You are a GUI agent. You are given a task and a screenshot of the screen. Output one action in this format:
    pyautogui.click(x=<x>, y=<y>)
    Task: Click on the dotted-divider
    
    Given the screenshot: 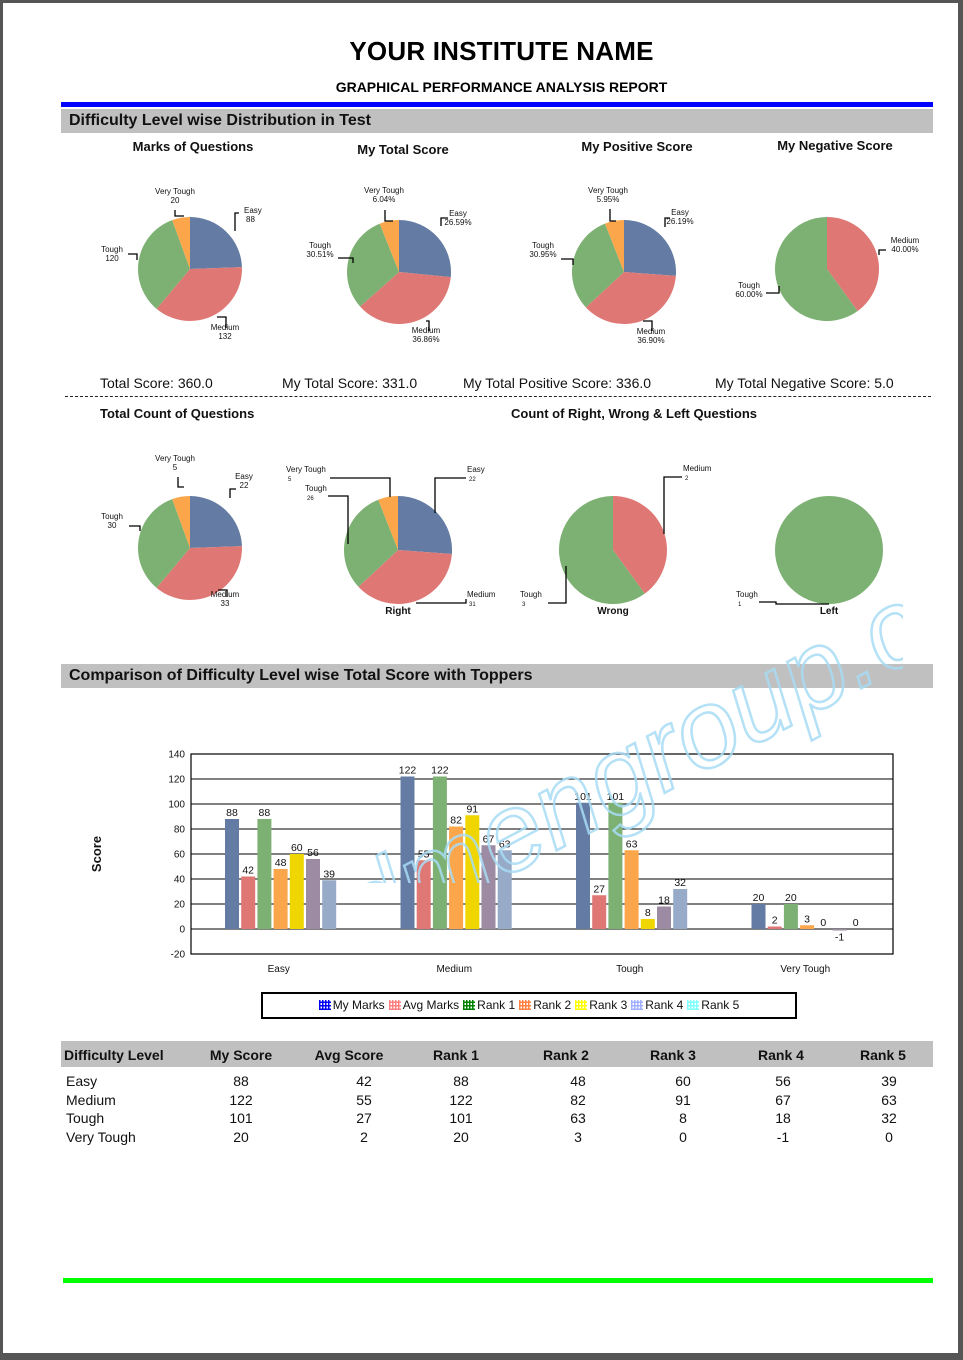 What is the action you would take?
    pyautogui.click(x=498, y=396)
    